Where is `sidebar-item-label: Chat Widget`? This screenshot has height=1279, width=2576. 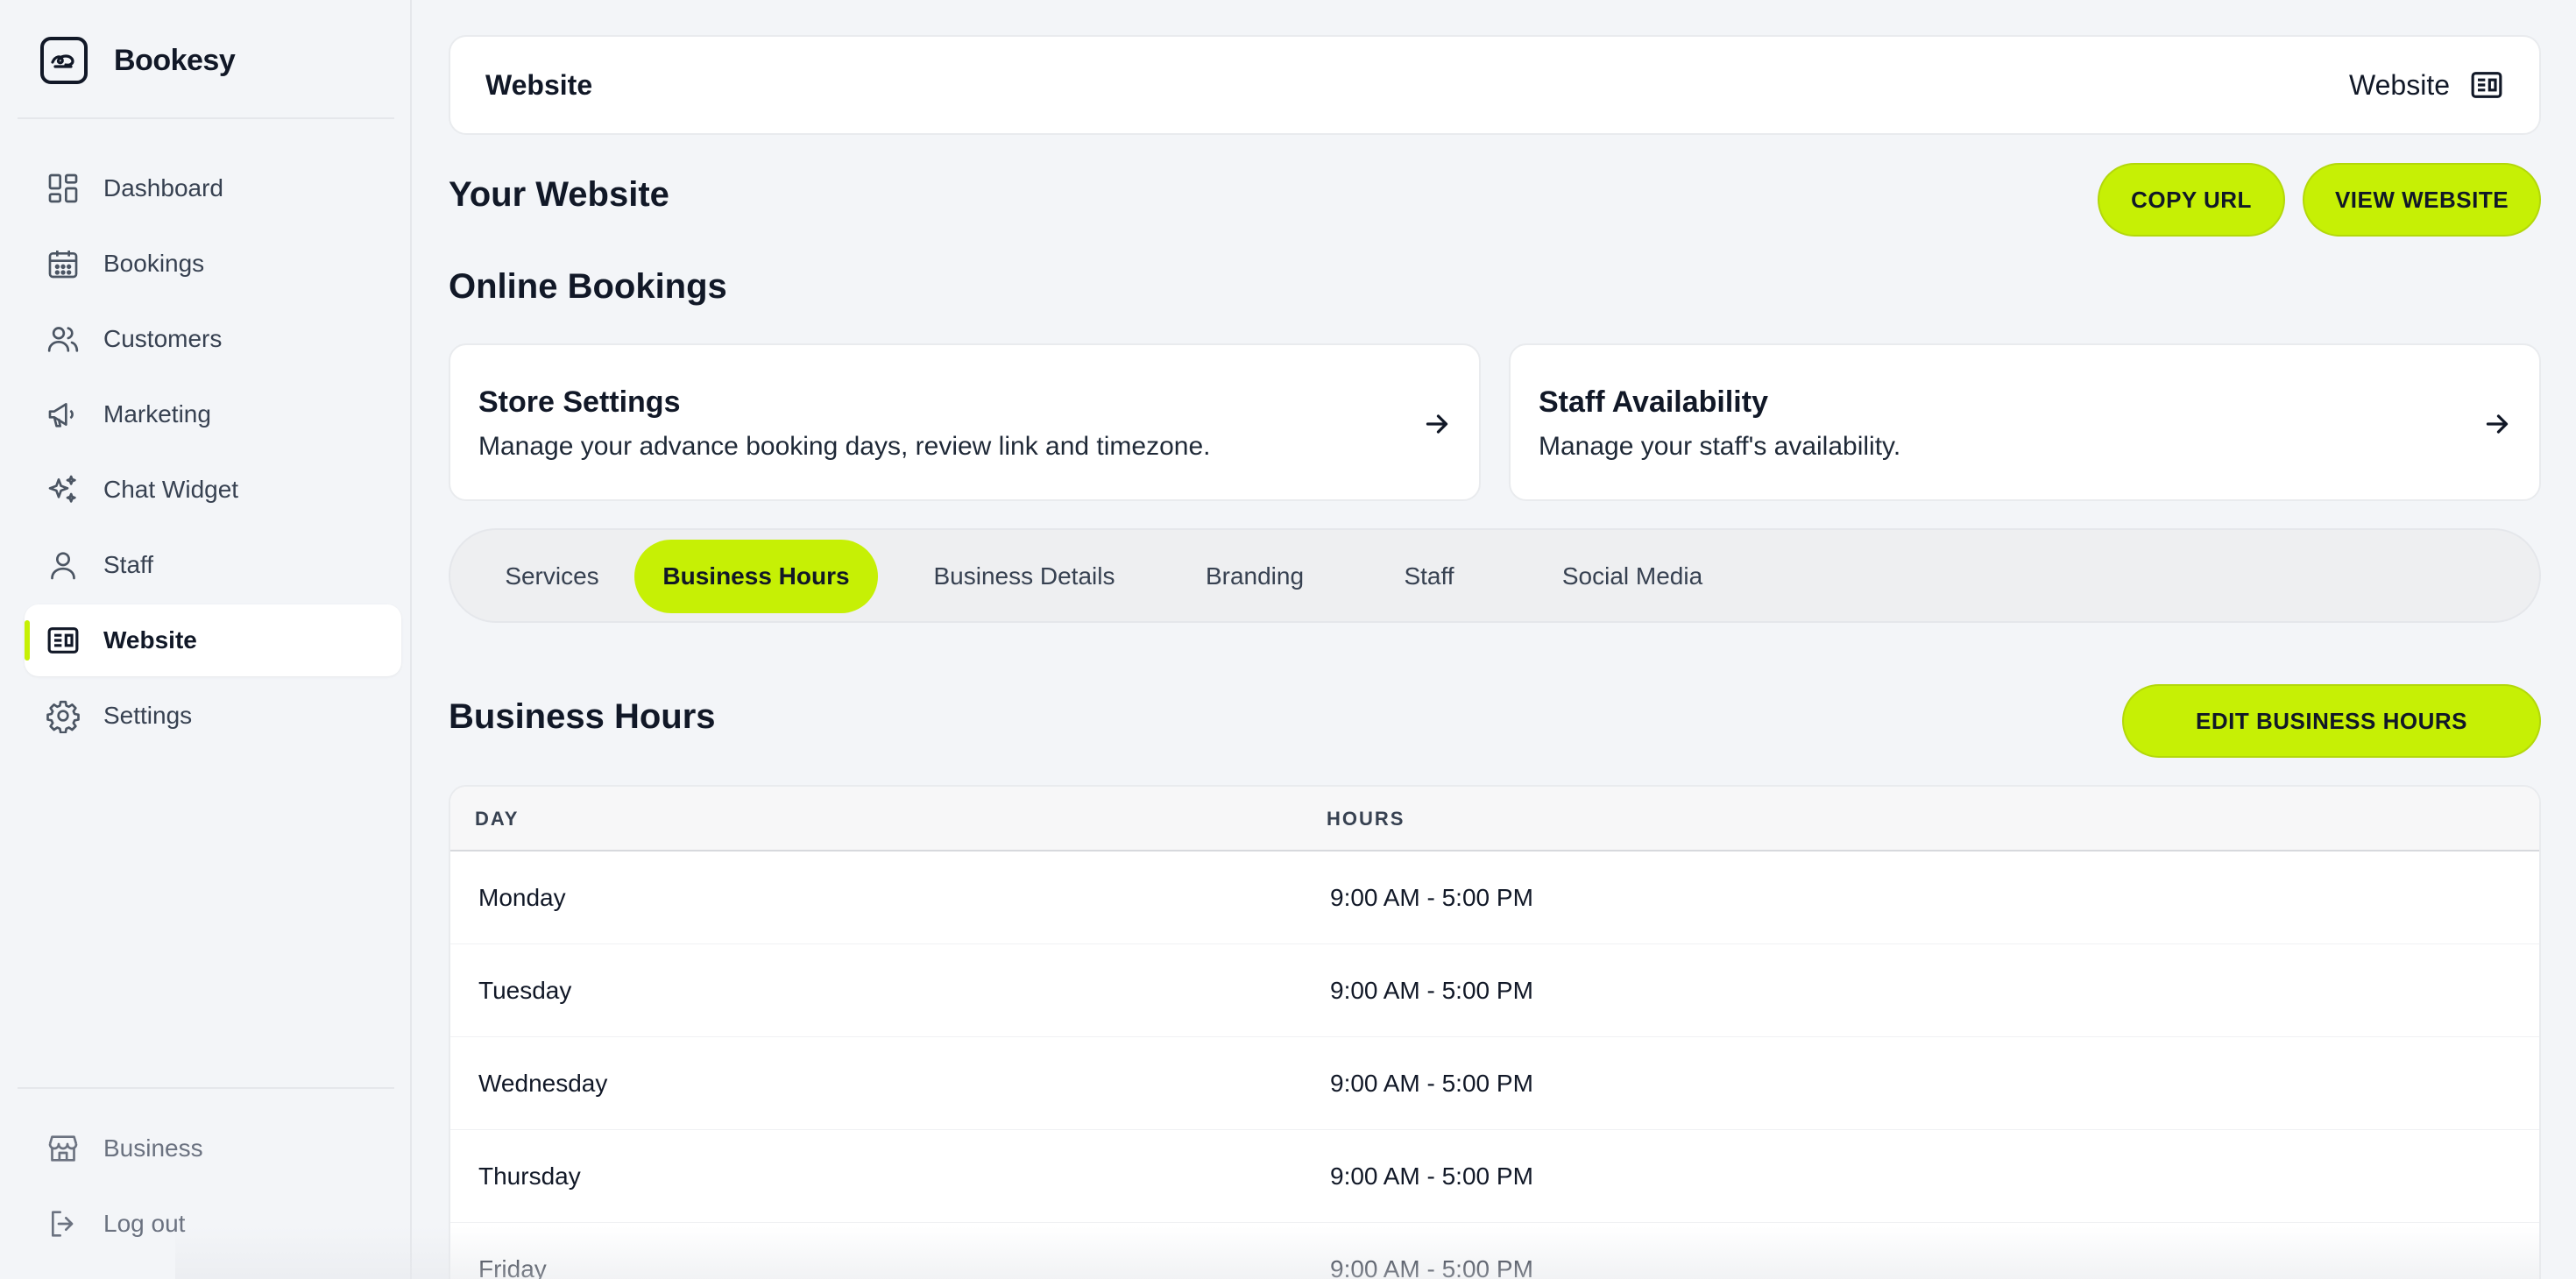
sidebar-item-label: Chat Widget is located at coordinates (171, 490).